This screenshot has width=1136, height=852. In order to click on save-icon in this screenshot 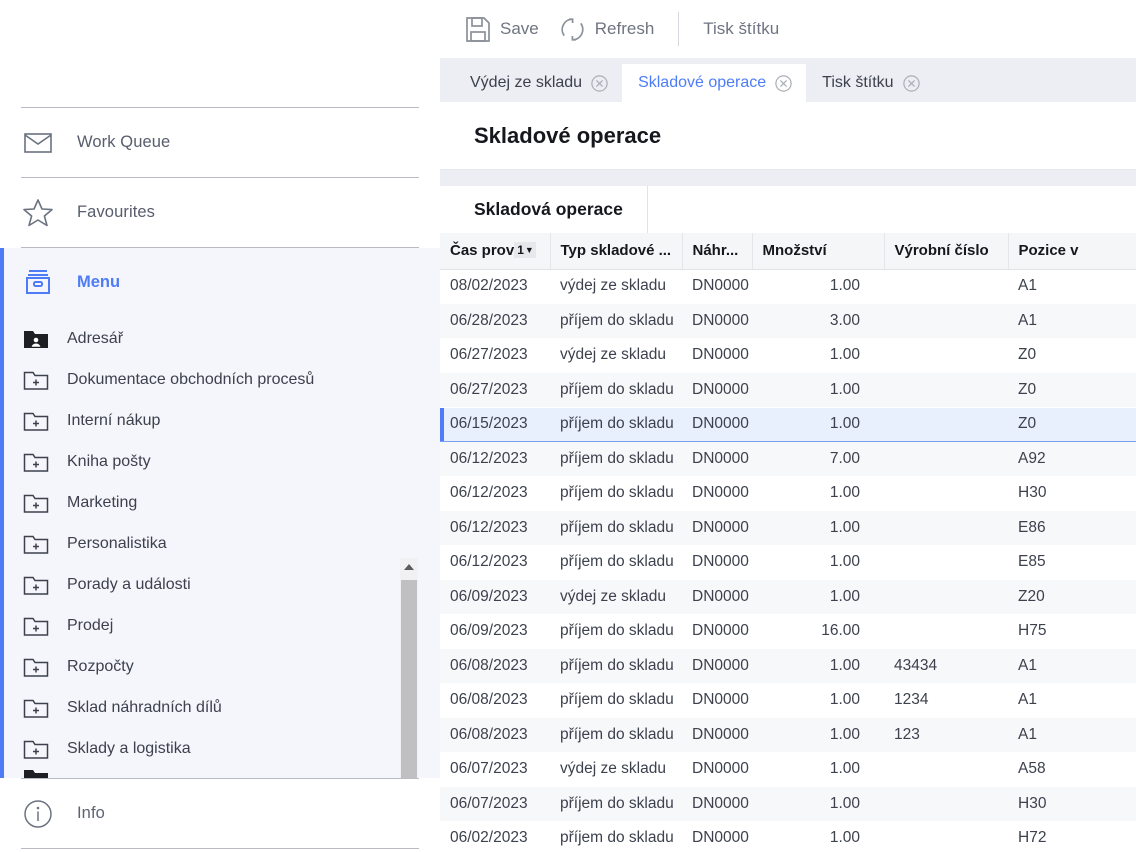, I will do `click(478, 29)`.